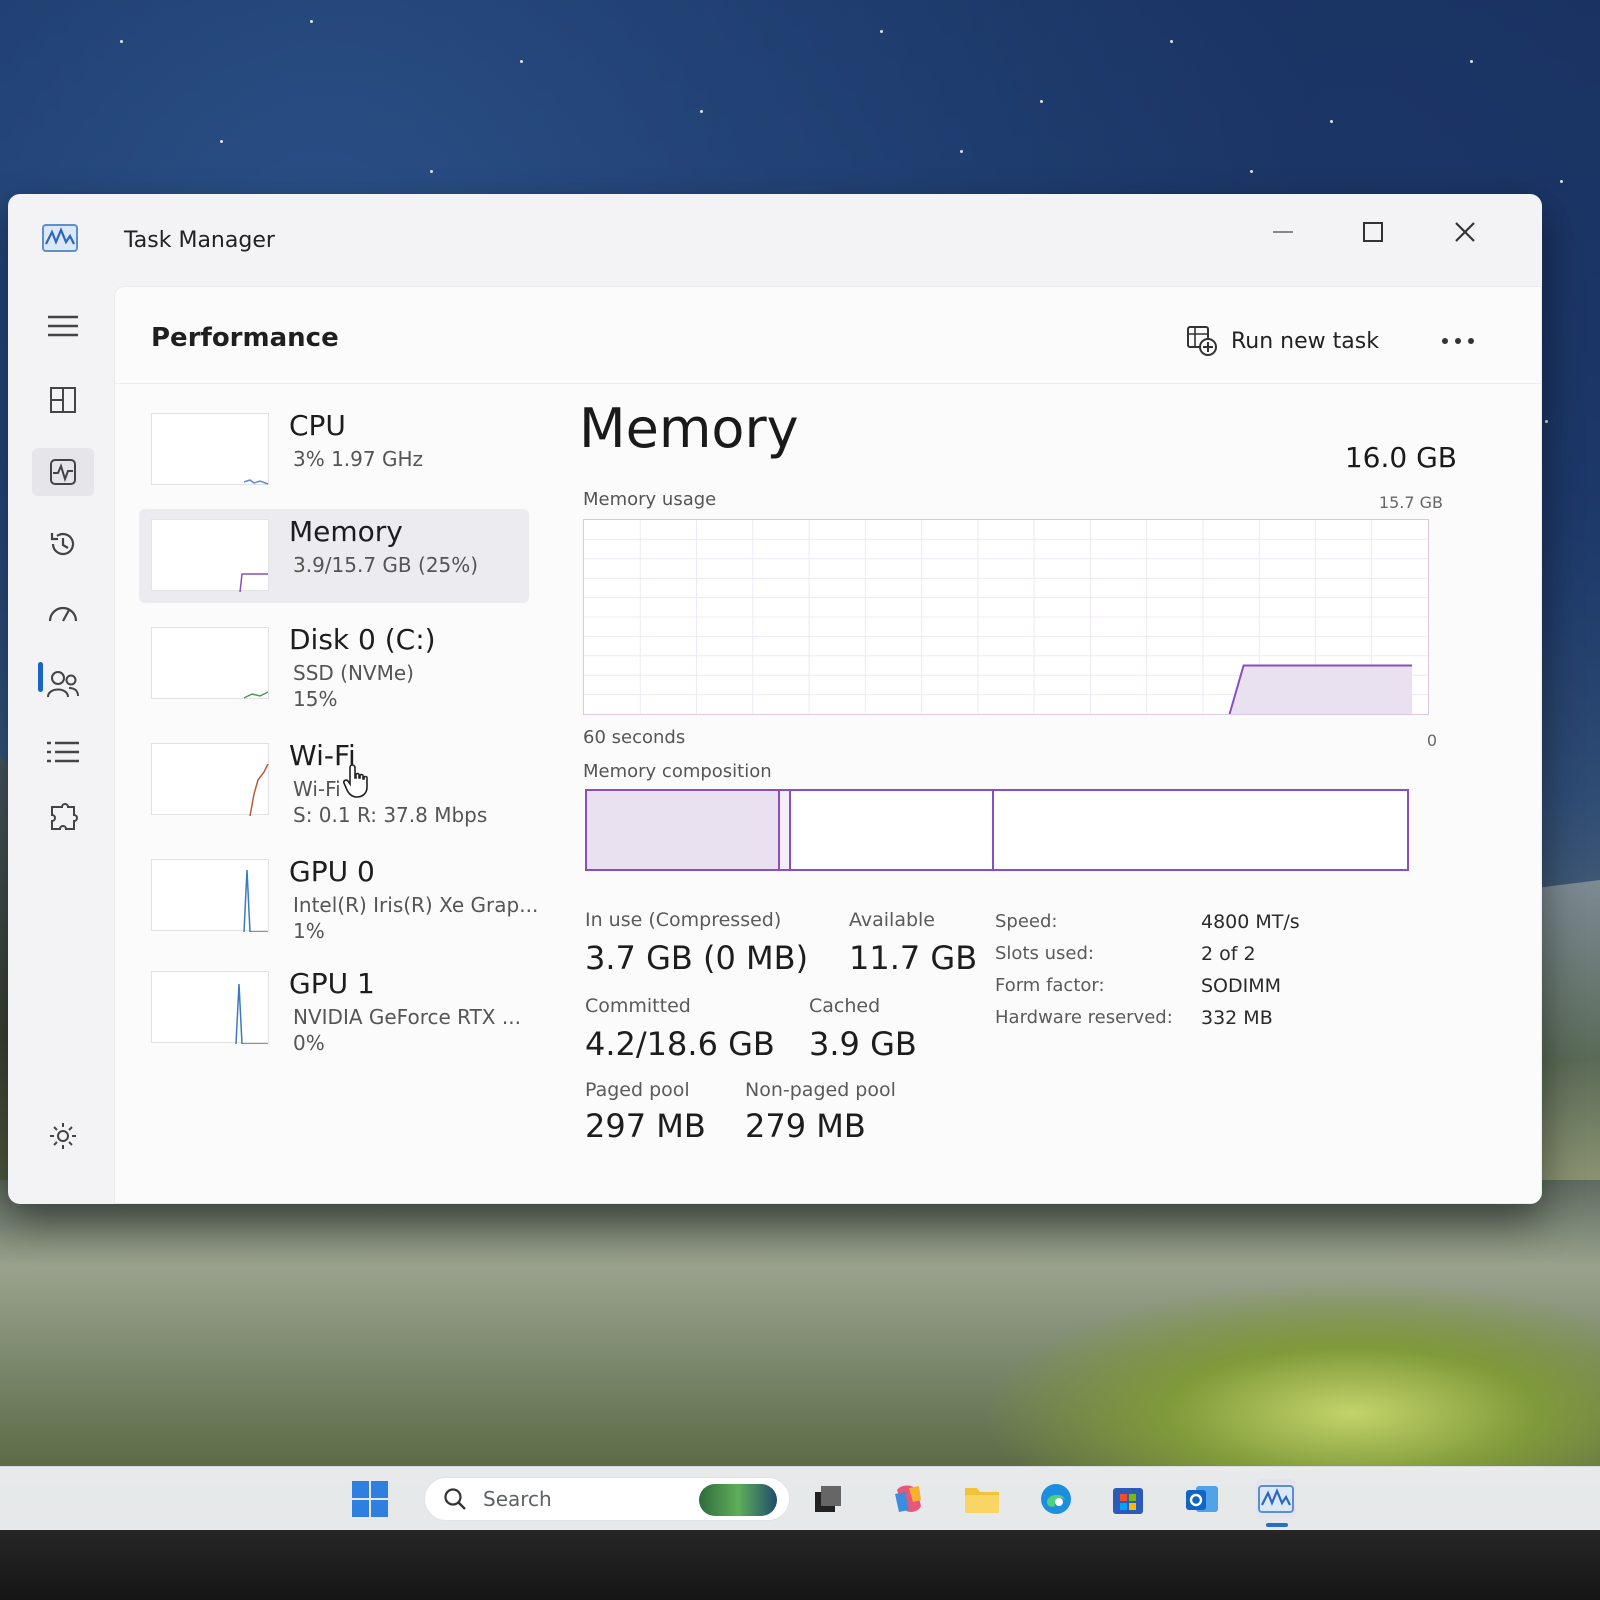  I want to click on nav-processes, so click(63, 400).